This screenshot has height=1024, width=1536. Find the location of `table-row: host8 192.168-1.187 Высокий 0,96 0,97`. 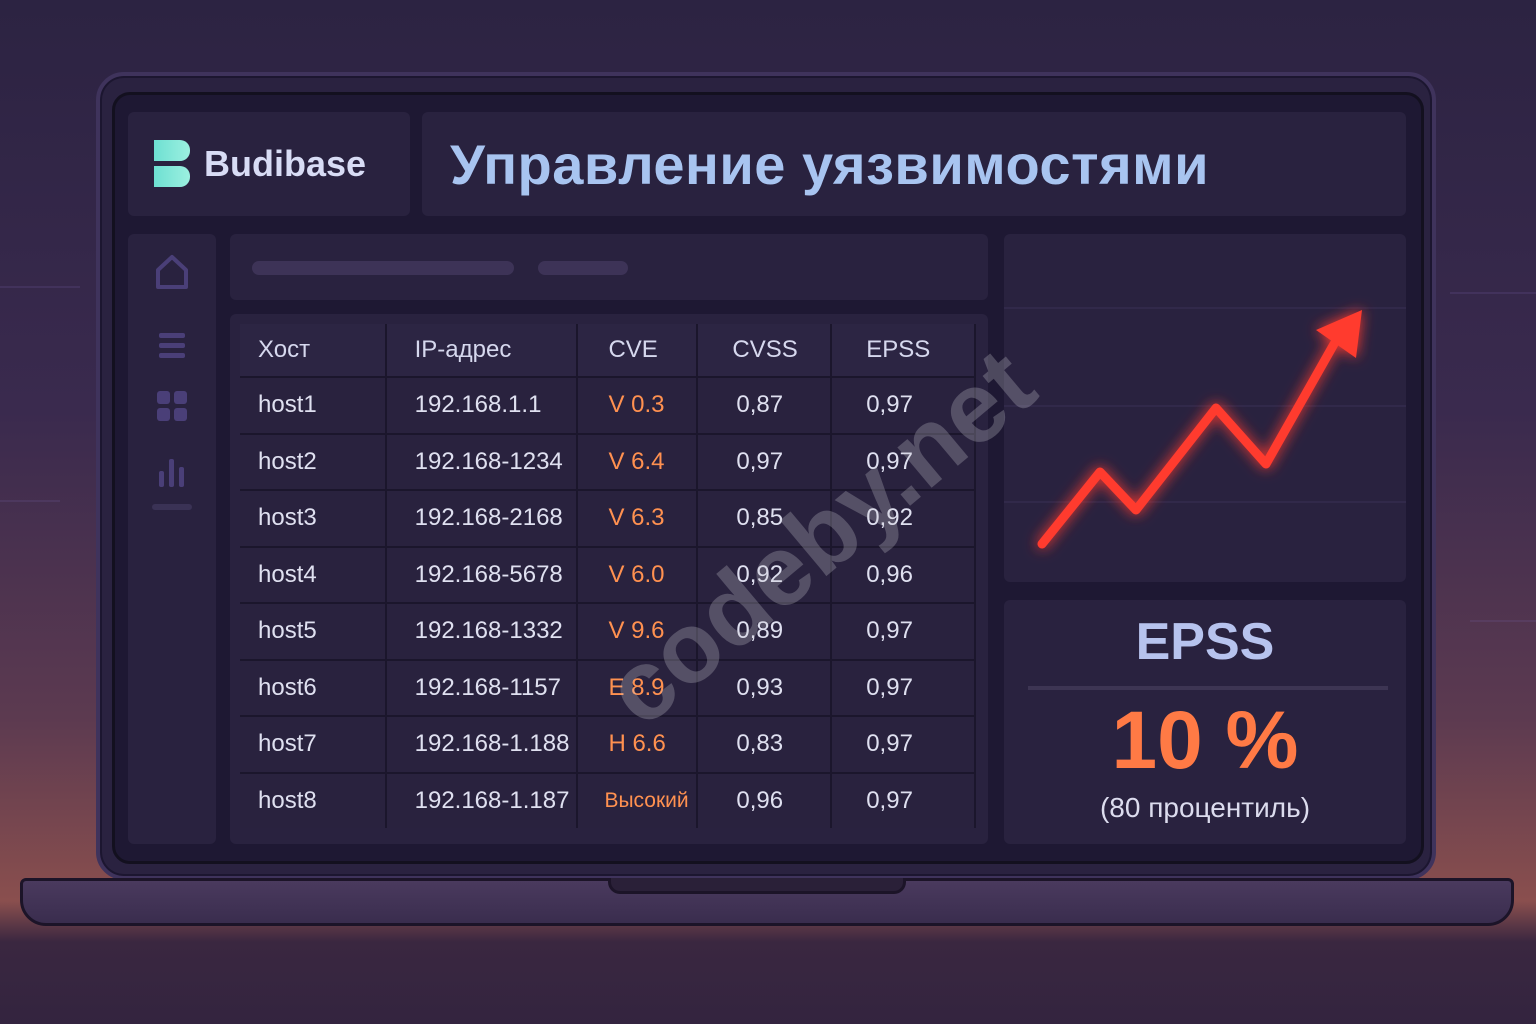

table-row: host8 192.168-1.187 Высокий 0,96 0,97 is located at coordinates (608, 799).